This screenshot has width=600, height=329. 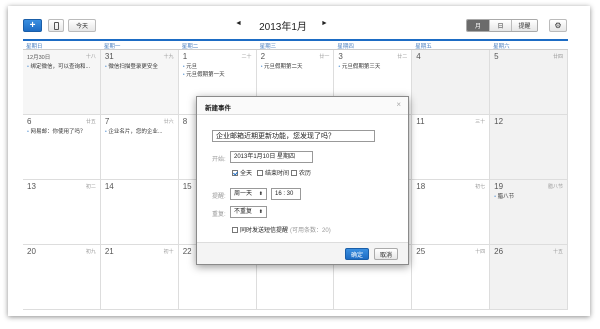 I want to click on confirm-button: 确定, so click(x=357, y=254).